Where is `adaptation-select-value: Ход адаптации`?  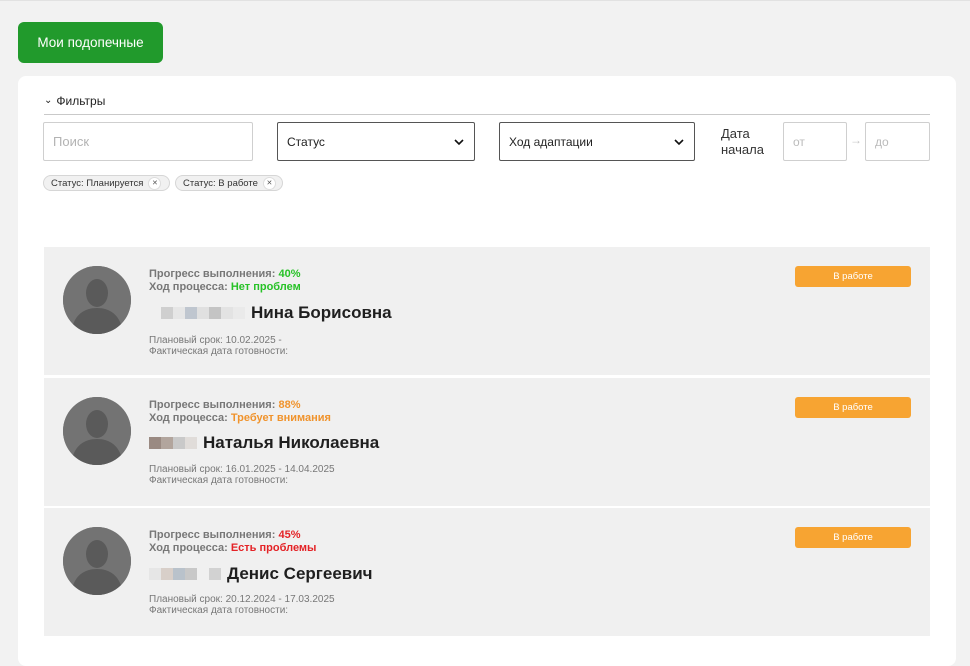
adaptation-select-value: Ход адаптации is located at coordinates (551, 141).